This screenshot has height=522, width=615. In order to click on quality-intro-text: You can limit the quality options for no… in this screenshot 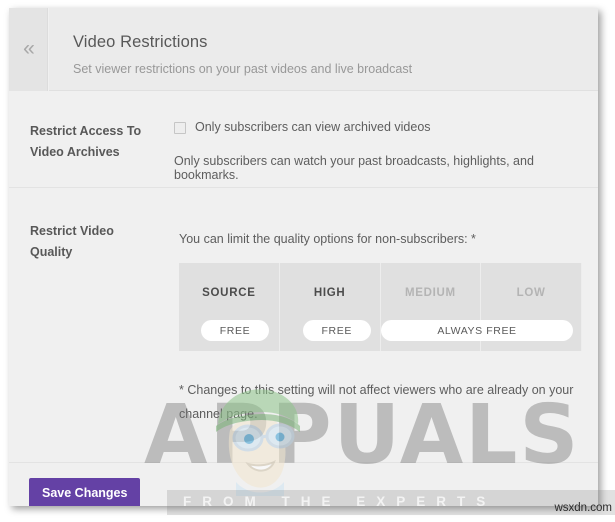, I will do `click(327, 239)`.